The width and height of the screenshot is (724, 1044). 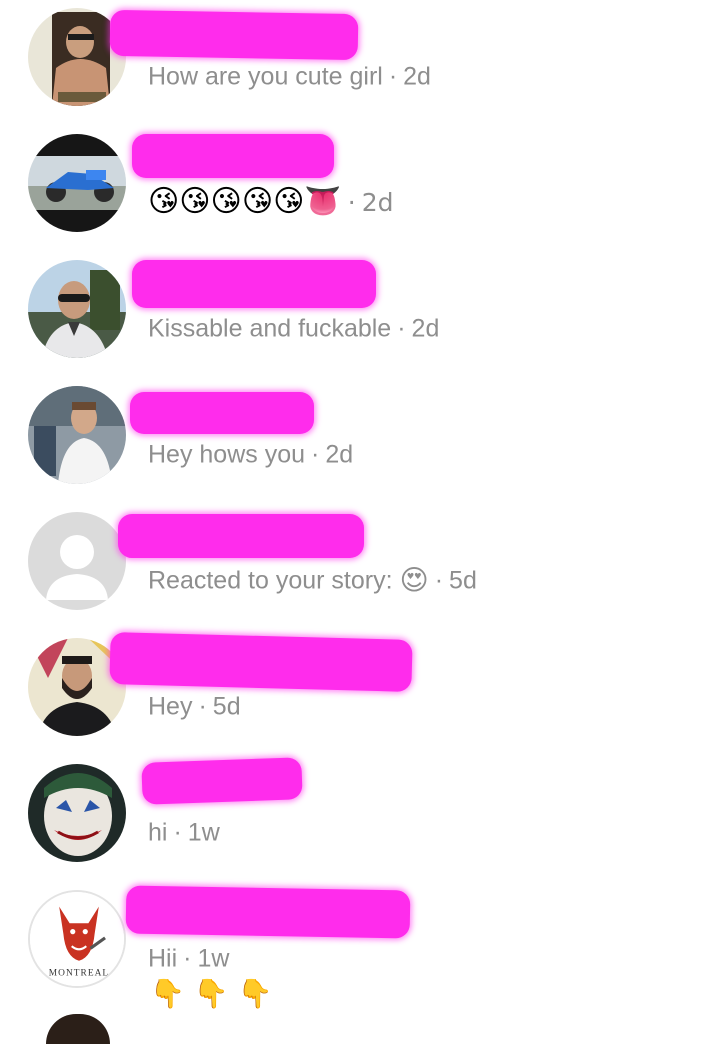 I want to click on message-preview: Hey hows you · 2d, so click(x=250, y=453).